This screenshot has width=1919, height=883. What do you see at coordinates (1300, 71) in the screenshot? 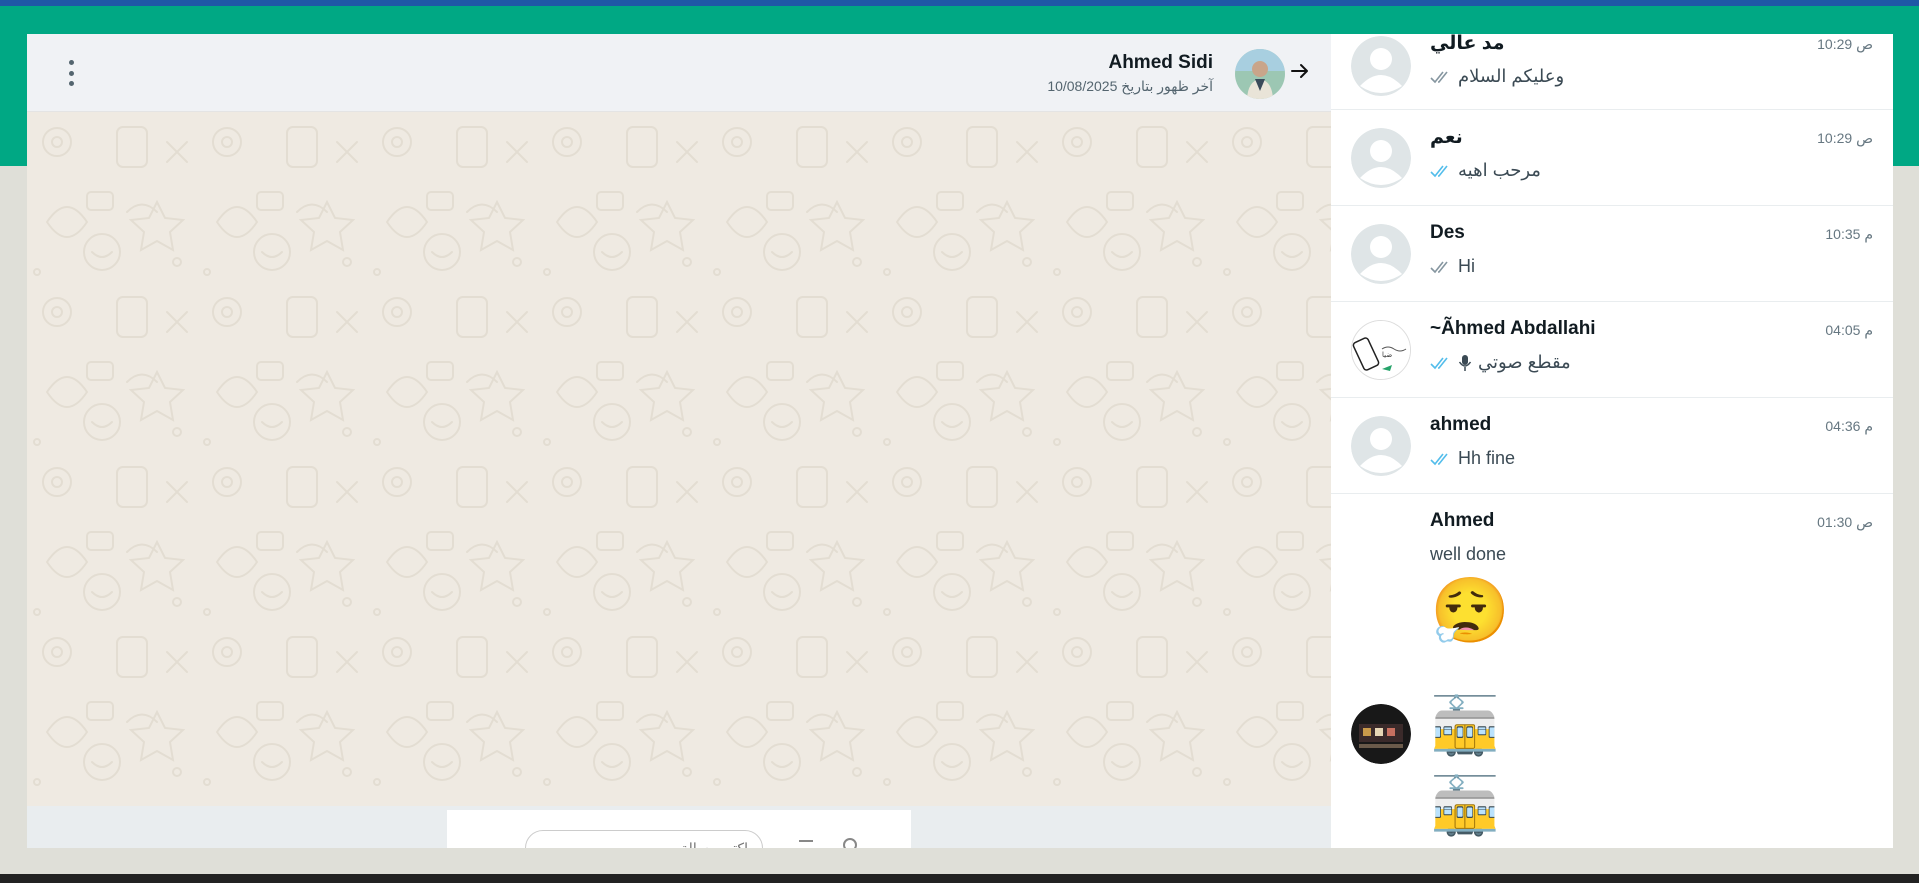
I see `back-arrow-icon` at bounding box center [1300, 71].